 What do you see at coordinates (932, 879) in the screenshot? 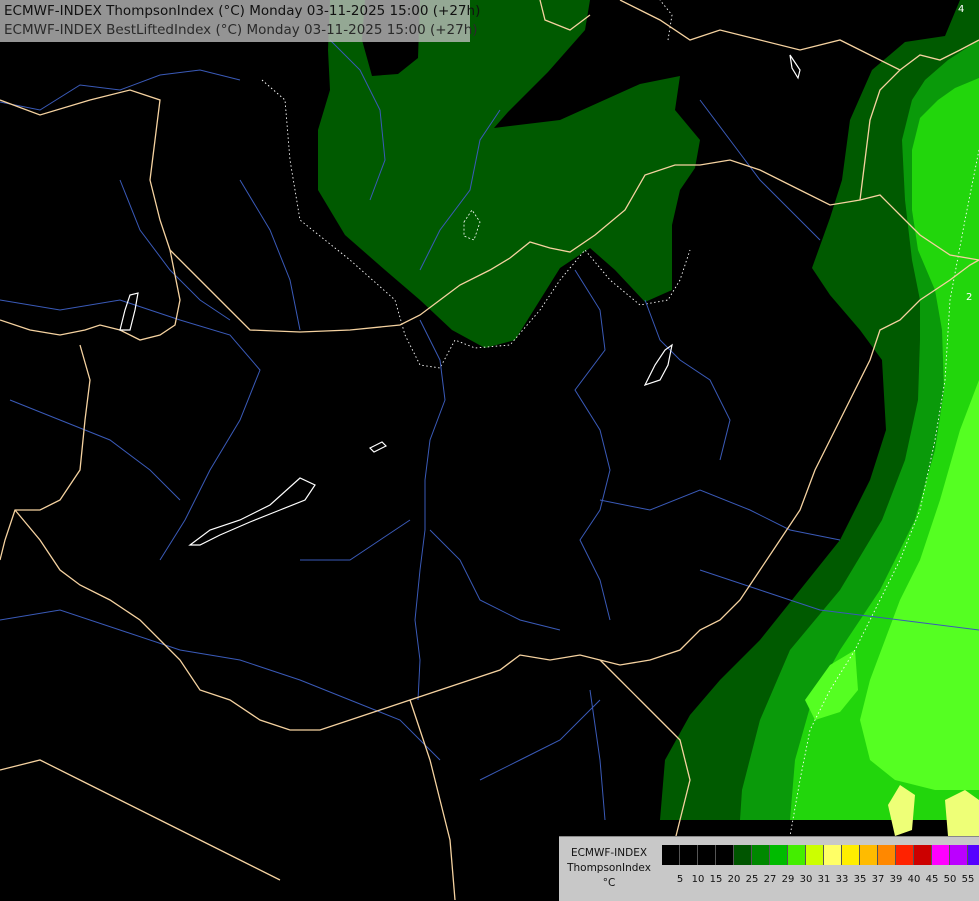
I see `legend-tick-label: 45` at bounding box center [932, 879].